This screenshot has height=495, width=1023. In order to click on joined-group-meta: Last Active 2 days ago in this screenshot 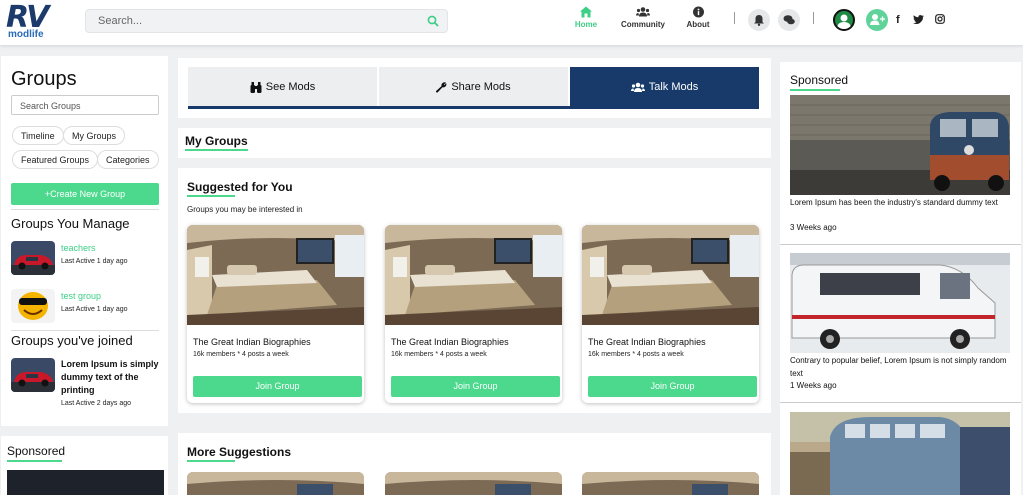, I will do `click(96, 403)`.